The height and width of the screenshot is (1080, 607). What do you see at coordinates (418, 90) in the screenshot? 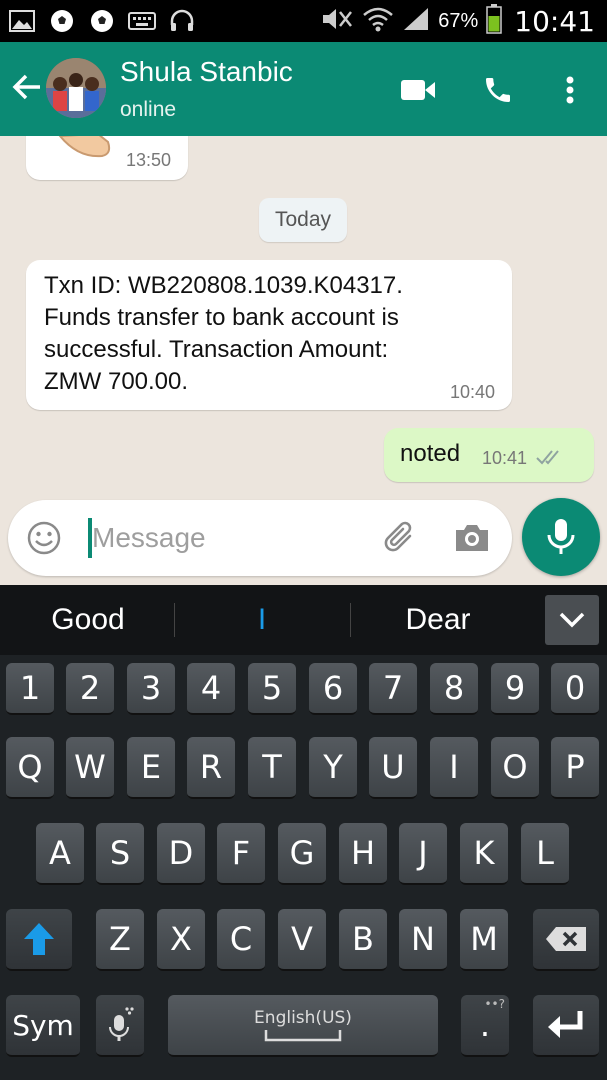
I see `video-call-icon` at bounding box center [418, 90].